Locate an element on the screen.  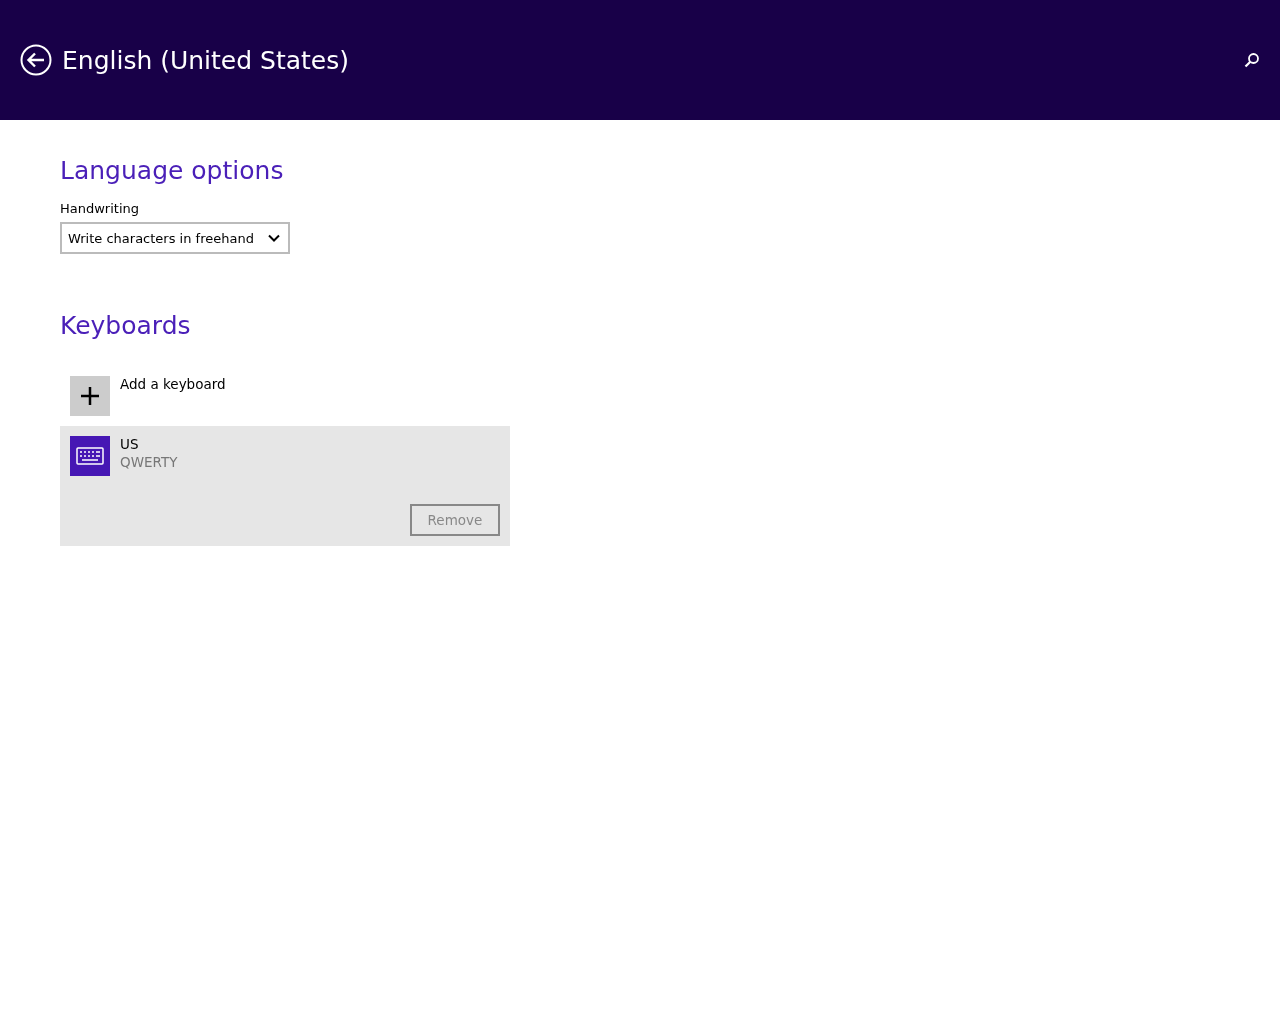
section-heading: Keyboards is located at coordinates (126, 326).